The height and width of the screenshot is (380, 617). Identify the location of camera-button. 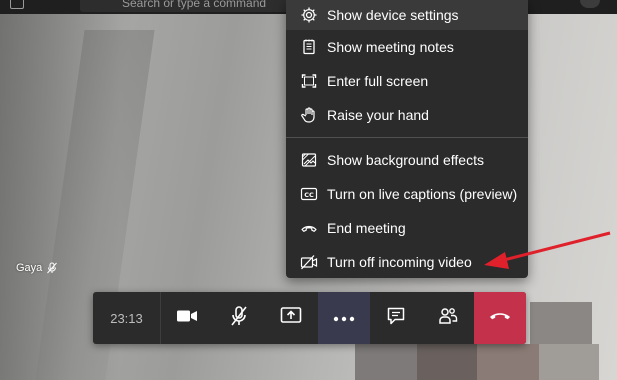
(187, 318).